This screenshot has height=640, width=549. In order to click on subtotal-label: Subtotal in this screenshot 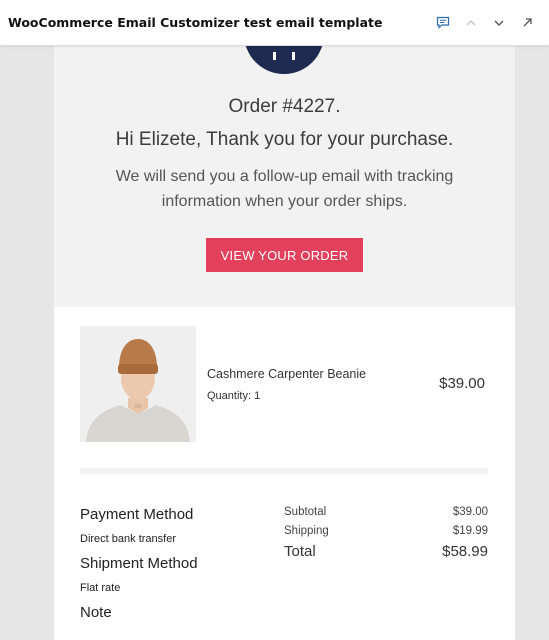, I will do `click(305, 512)`.